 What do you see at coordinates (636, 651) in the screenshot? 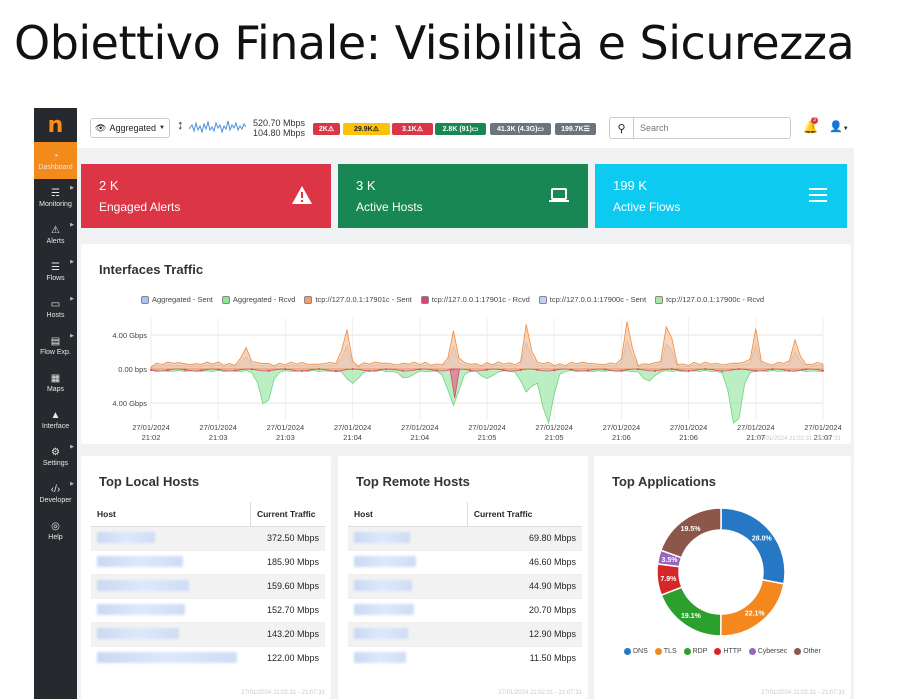
I see `legend-item: DNS` at bounding box center [636, 651].